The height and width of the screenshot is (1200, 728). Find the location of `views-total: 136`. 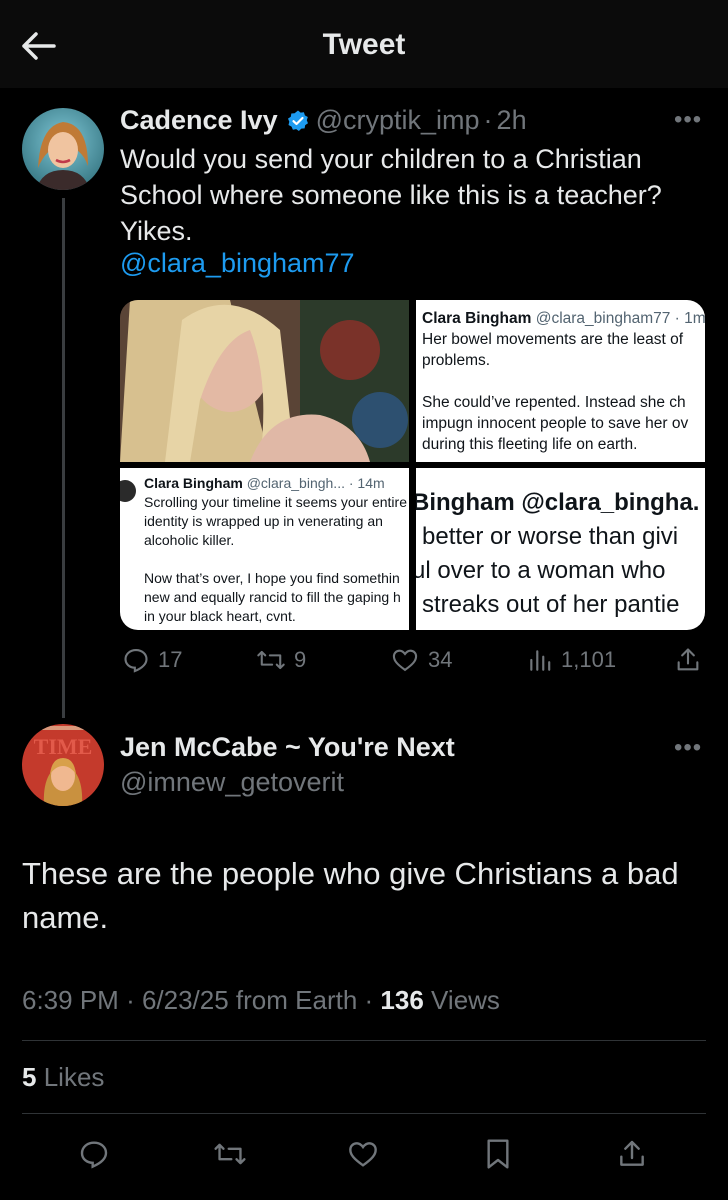

views-total: 136 is located at coordinates (402, 1000).